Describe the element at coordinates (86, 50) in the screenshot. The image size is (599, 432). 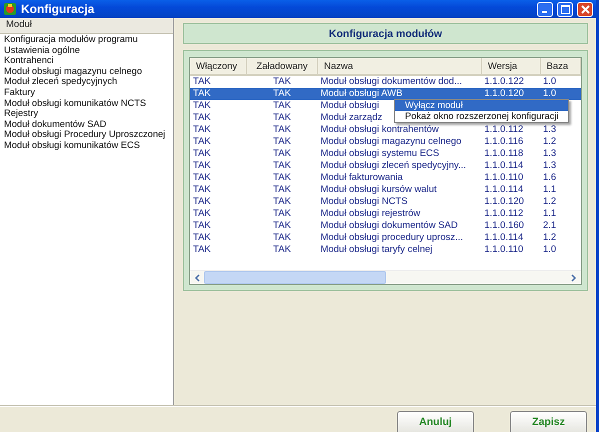
I see `sidebar-item: Ustawienia ogólne` at that location.